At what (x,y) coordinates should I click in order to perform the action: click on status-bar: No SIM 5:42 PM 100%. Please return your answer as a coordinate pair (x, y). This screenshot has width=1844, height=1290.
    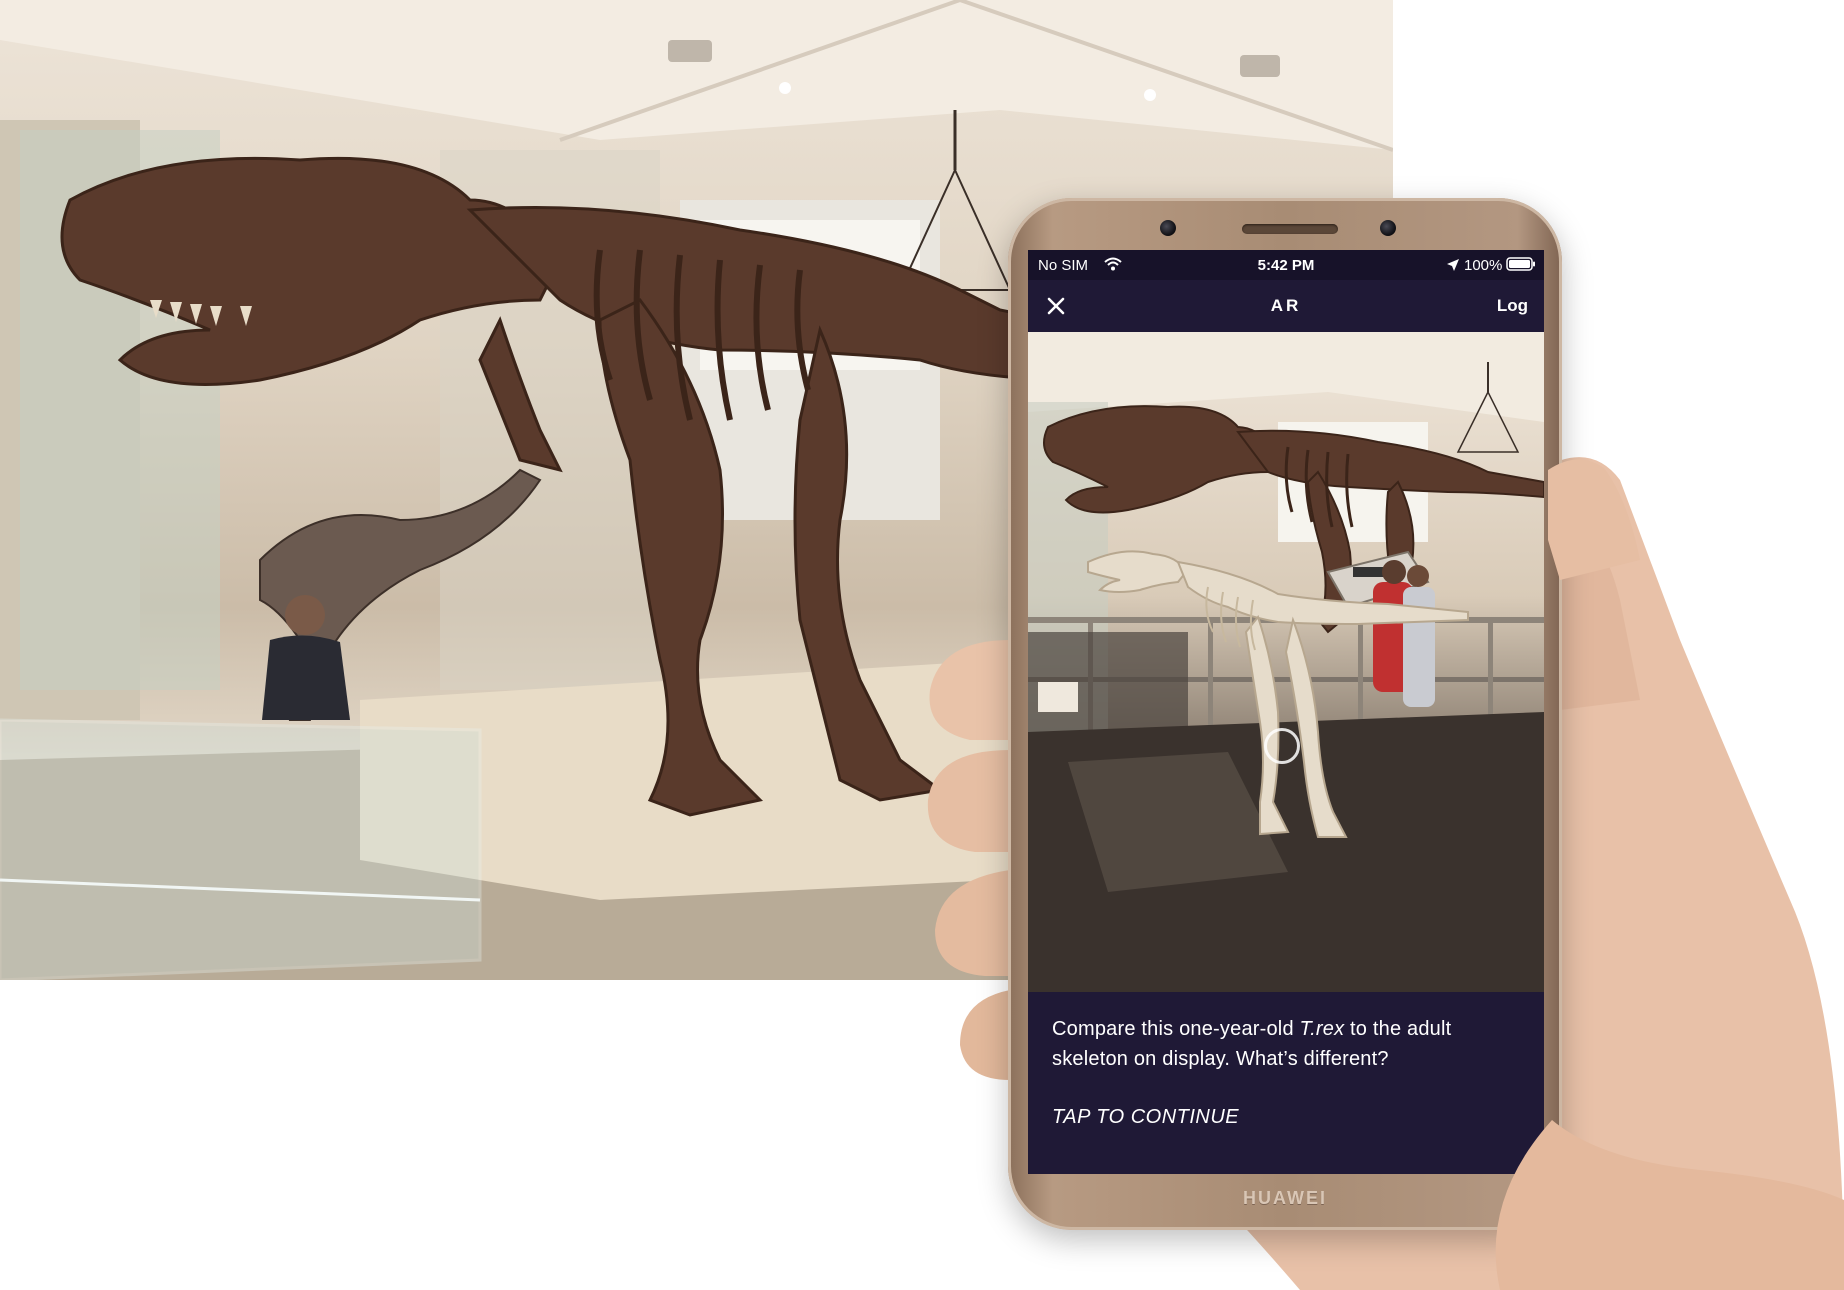
    Looking at the image, I should click on (1286, 265).